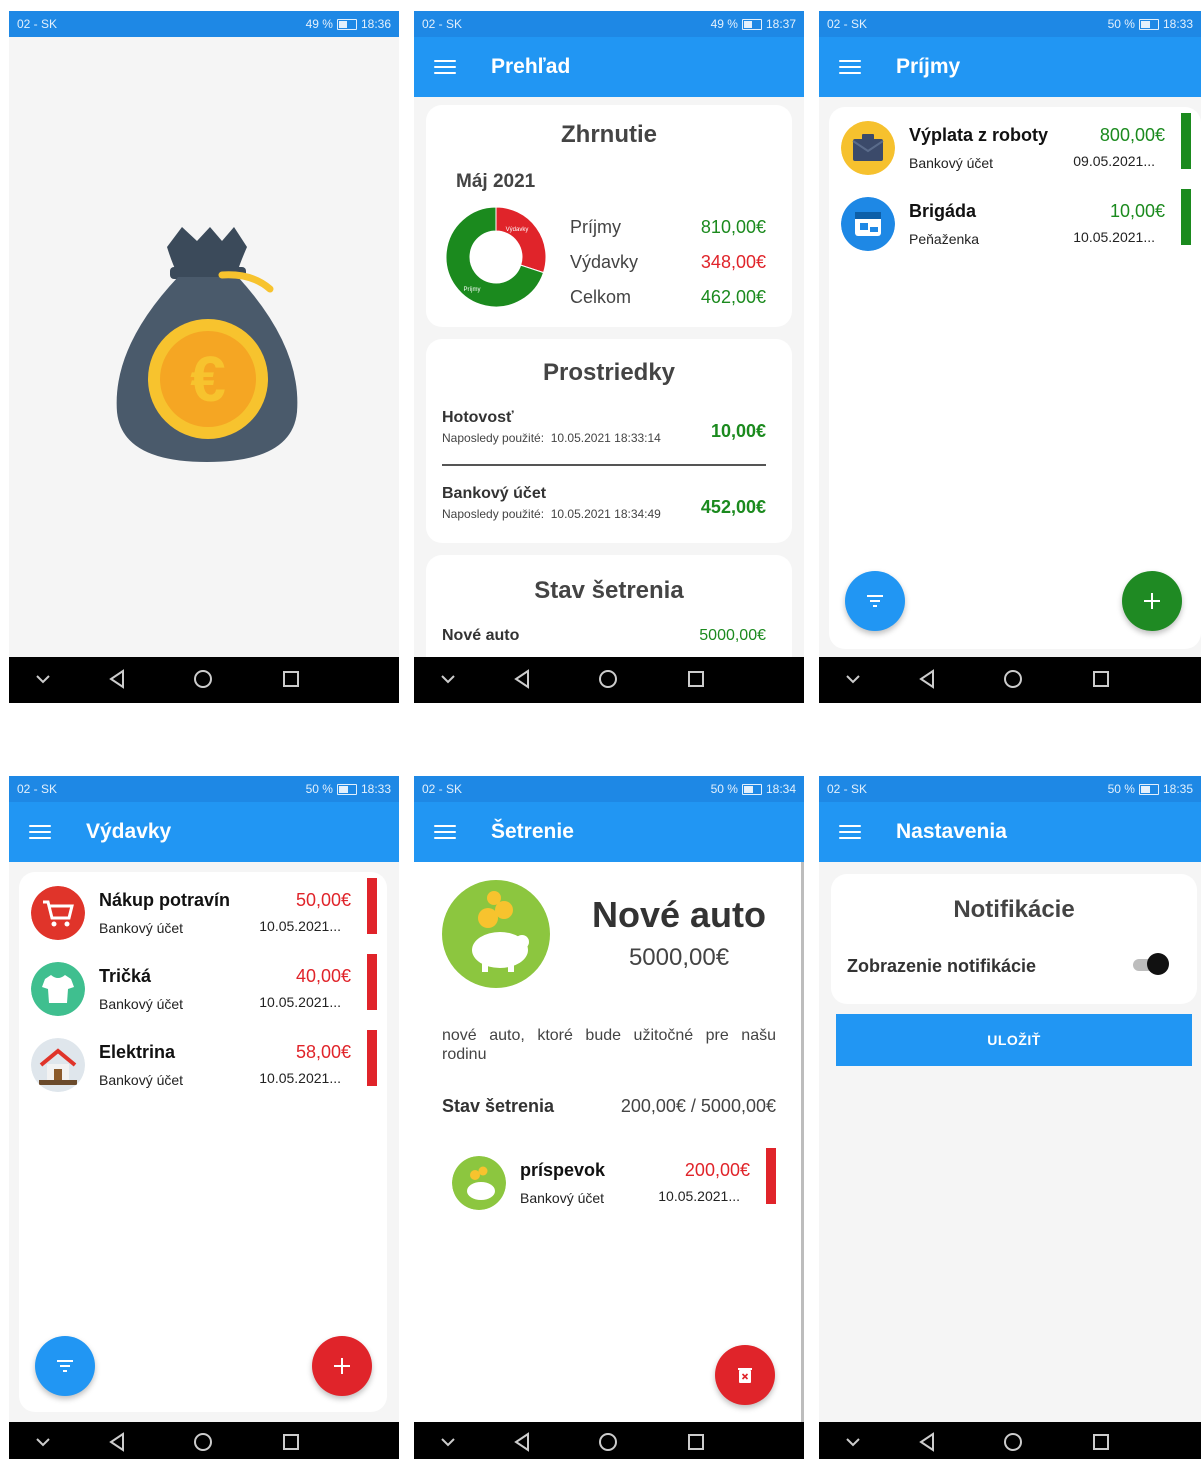 Image resolution: width=1201 pixels, height=1459 pixels. I want to click on item-amount: 200,00€, so click(717, 1170).